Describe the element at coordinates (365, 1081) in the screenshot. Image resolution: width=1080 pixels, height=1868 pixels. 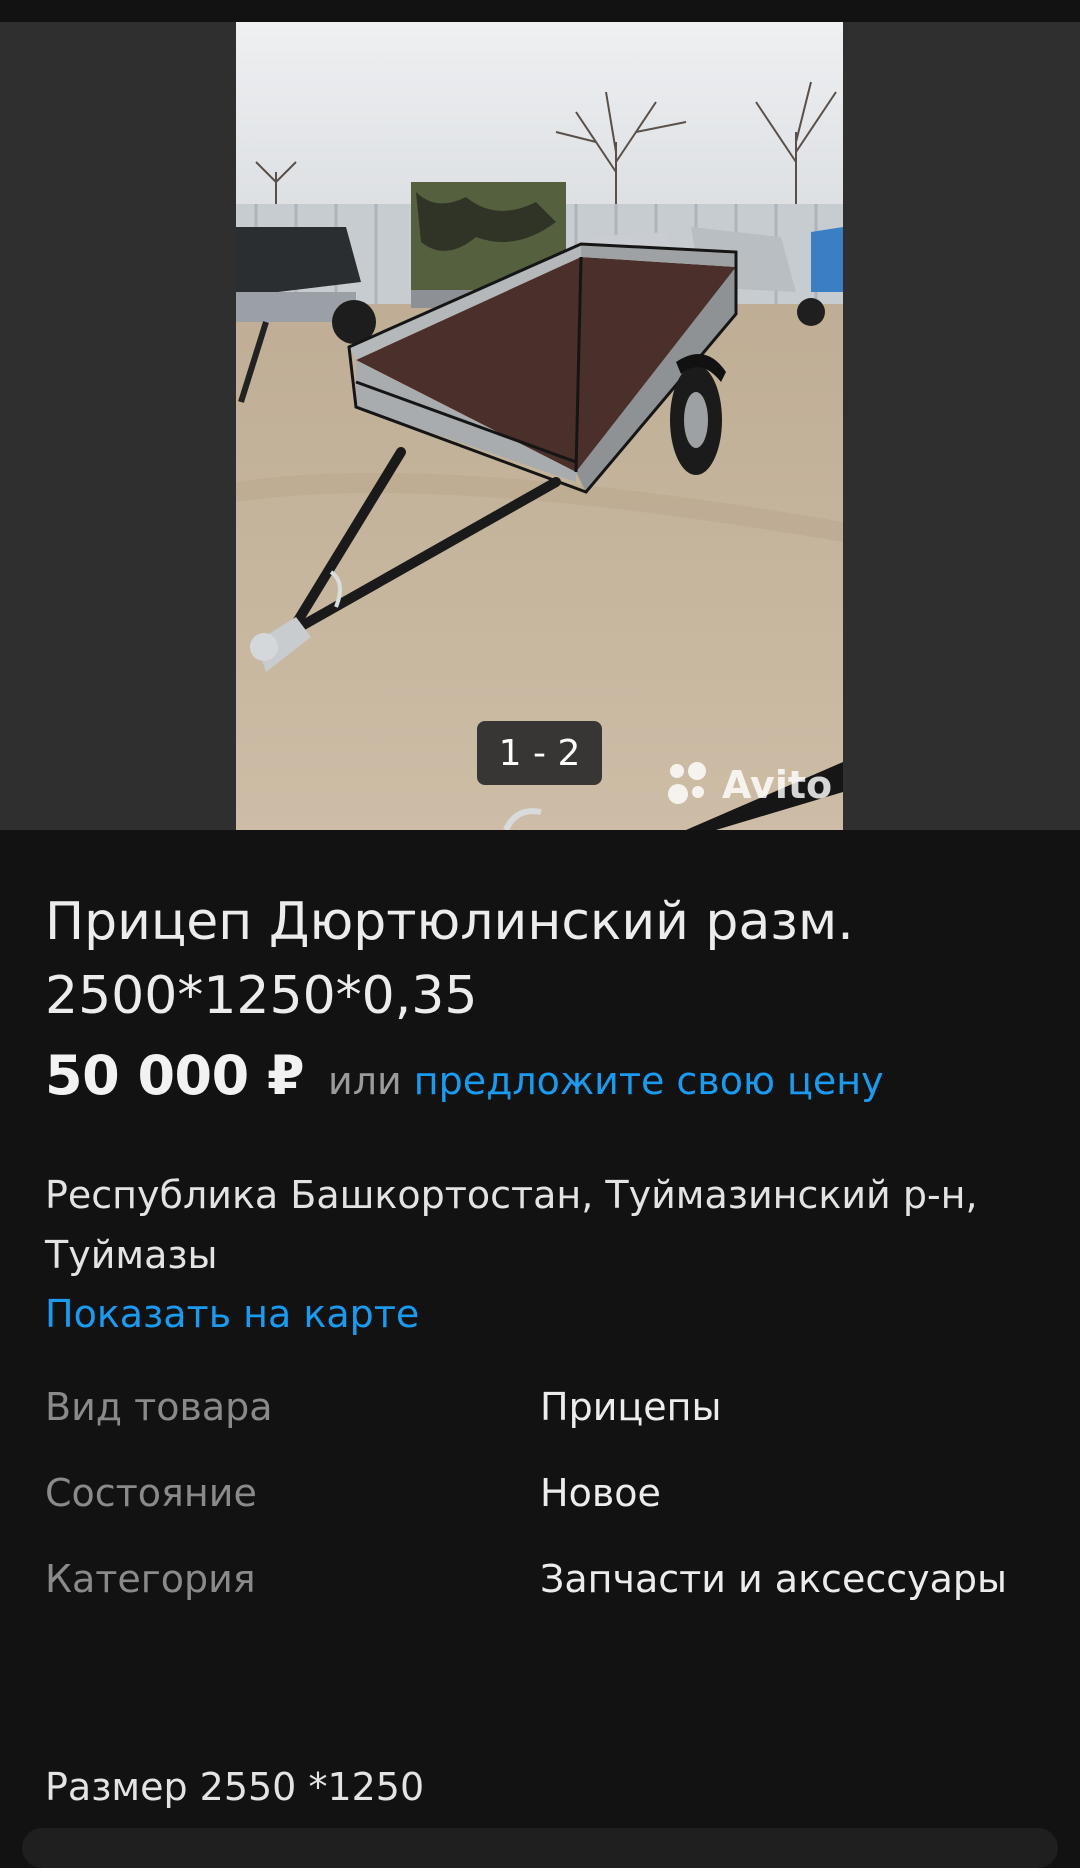
I see `price-or-label: или` at that location.